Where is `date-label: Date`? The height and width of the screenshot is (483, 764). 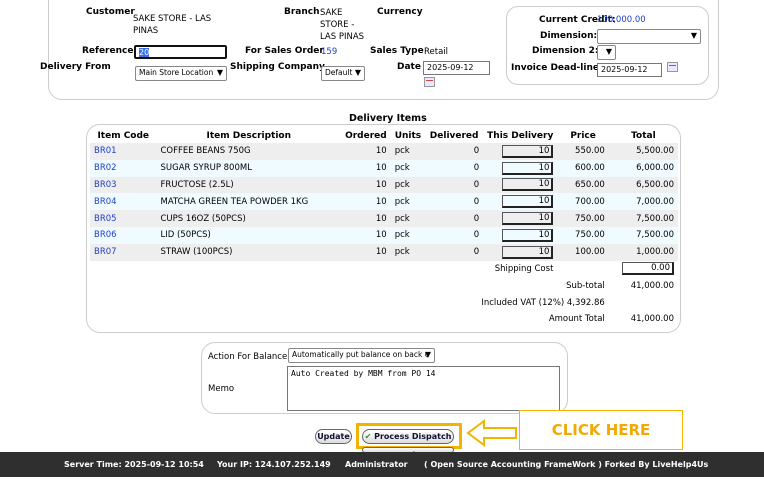
date-label: Date is located at coordinates (409, 67).